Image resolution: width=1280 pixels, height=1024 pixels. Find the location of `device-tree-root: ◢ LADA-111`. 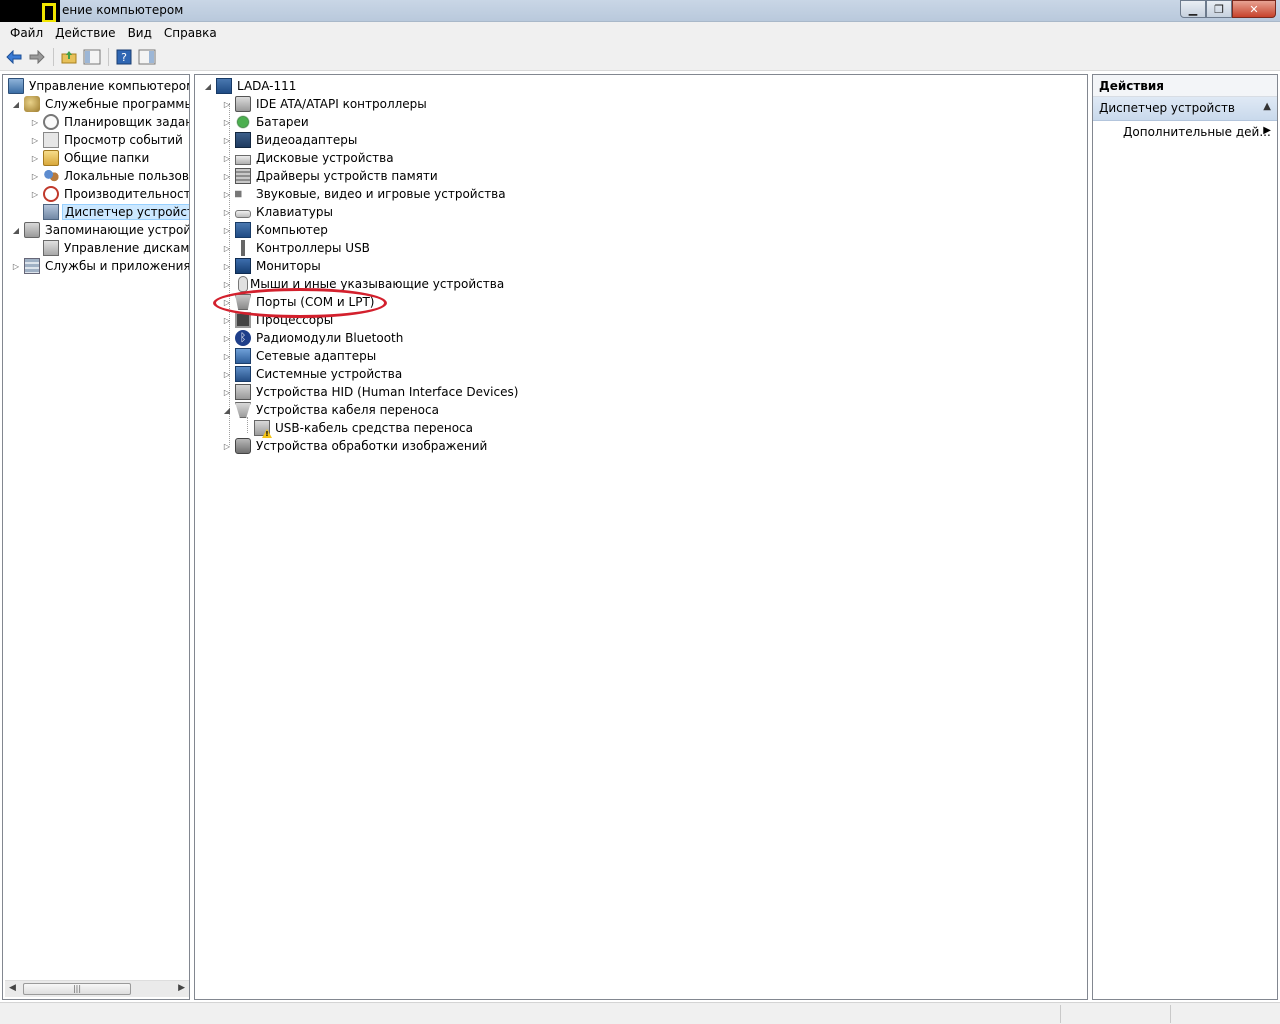

device-tree-root: ◢ LADA-111 is located at coordinates (250, 86).